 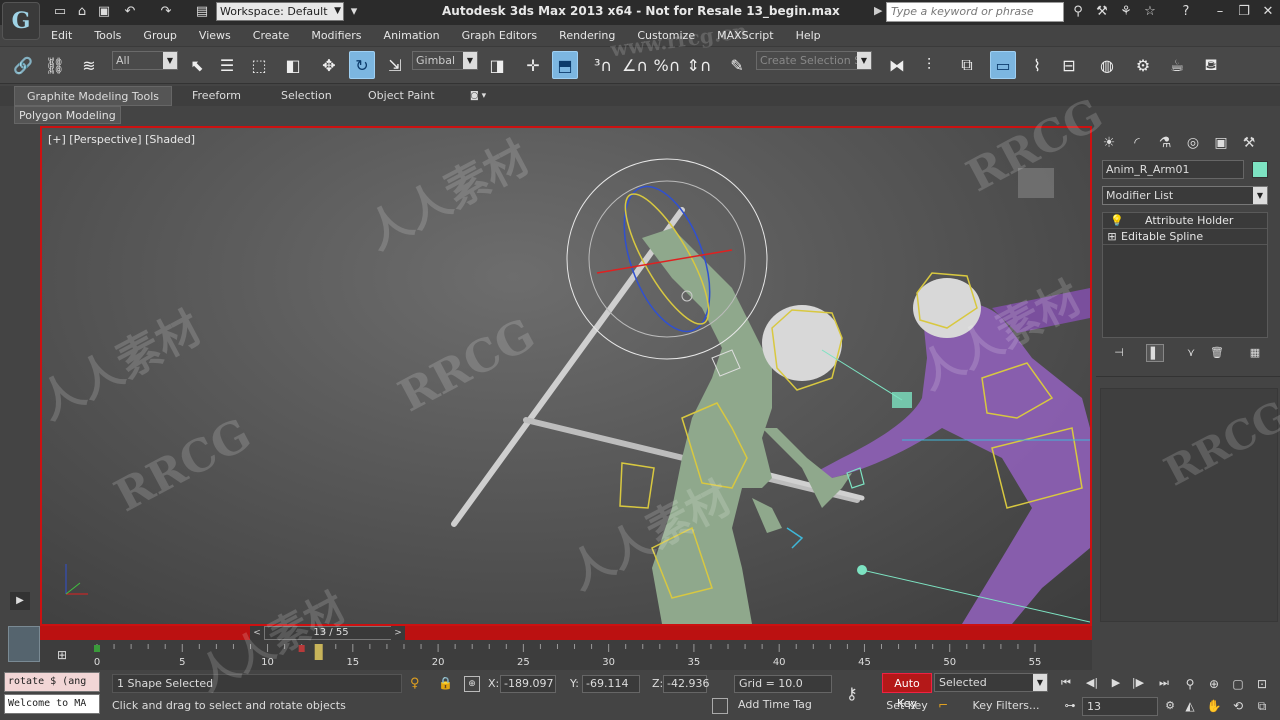 What do you see at coordinates (1190, 706) in the screenshot?
I see `field-of-view-icon: ◭` at bounding box center [1190, 706].